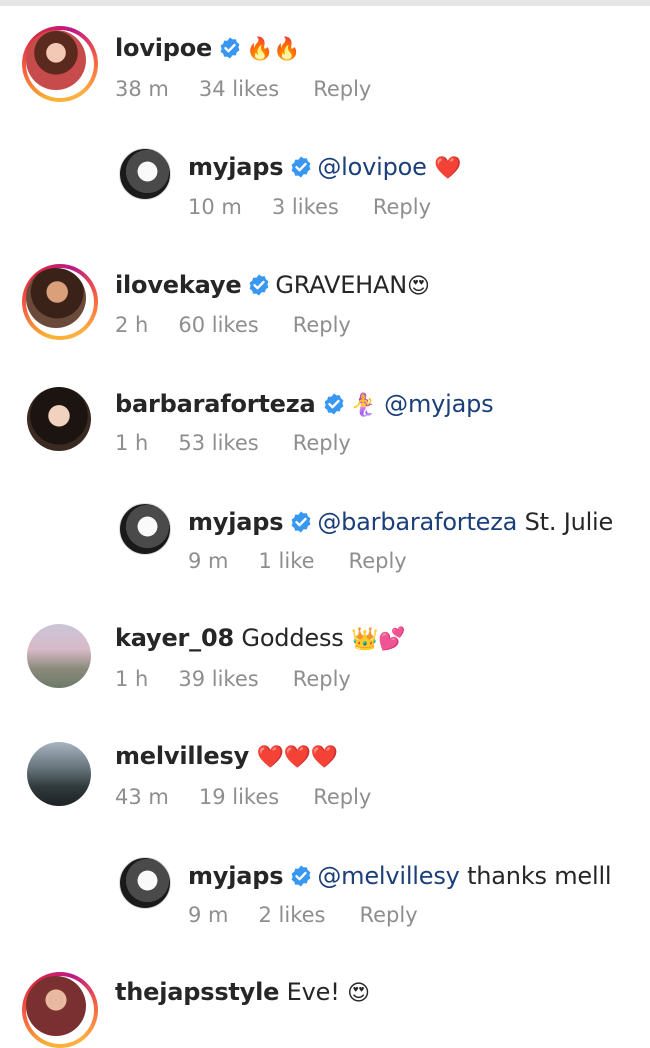 The height and width of the screenshot is (1048, 650). What do you see at coordinates (132, 325) in the screenshot?
I see `comment-time: 2 h` at bounding box center [132, 325].